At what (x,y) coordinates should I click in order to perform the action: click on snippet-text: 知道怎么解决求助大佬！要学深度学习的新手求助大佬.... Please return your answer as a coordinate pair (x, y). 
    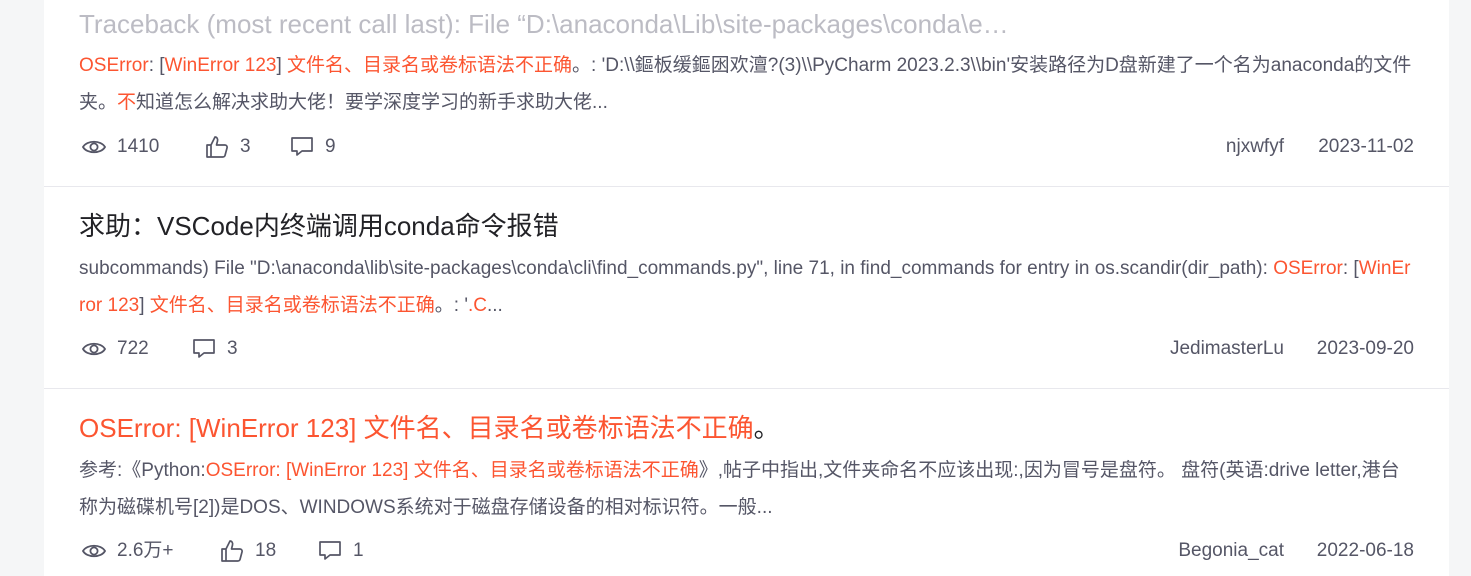
    Looking at the image, I should click on (372, 102).